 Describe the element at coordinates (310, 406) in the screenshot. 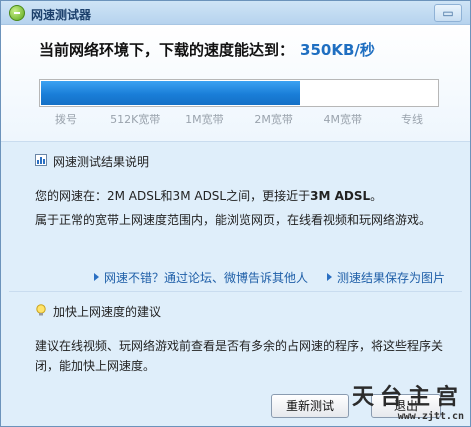

I see `retest-button: 重新测试` at that location.